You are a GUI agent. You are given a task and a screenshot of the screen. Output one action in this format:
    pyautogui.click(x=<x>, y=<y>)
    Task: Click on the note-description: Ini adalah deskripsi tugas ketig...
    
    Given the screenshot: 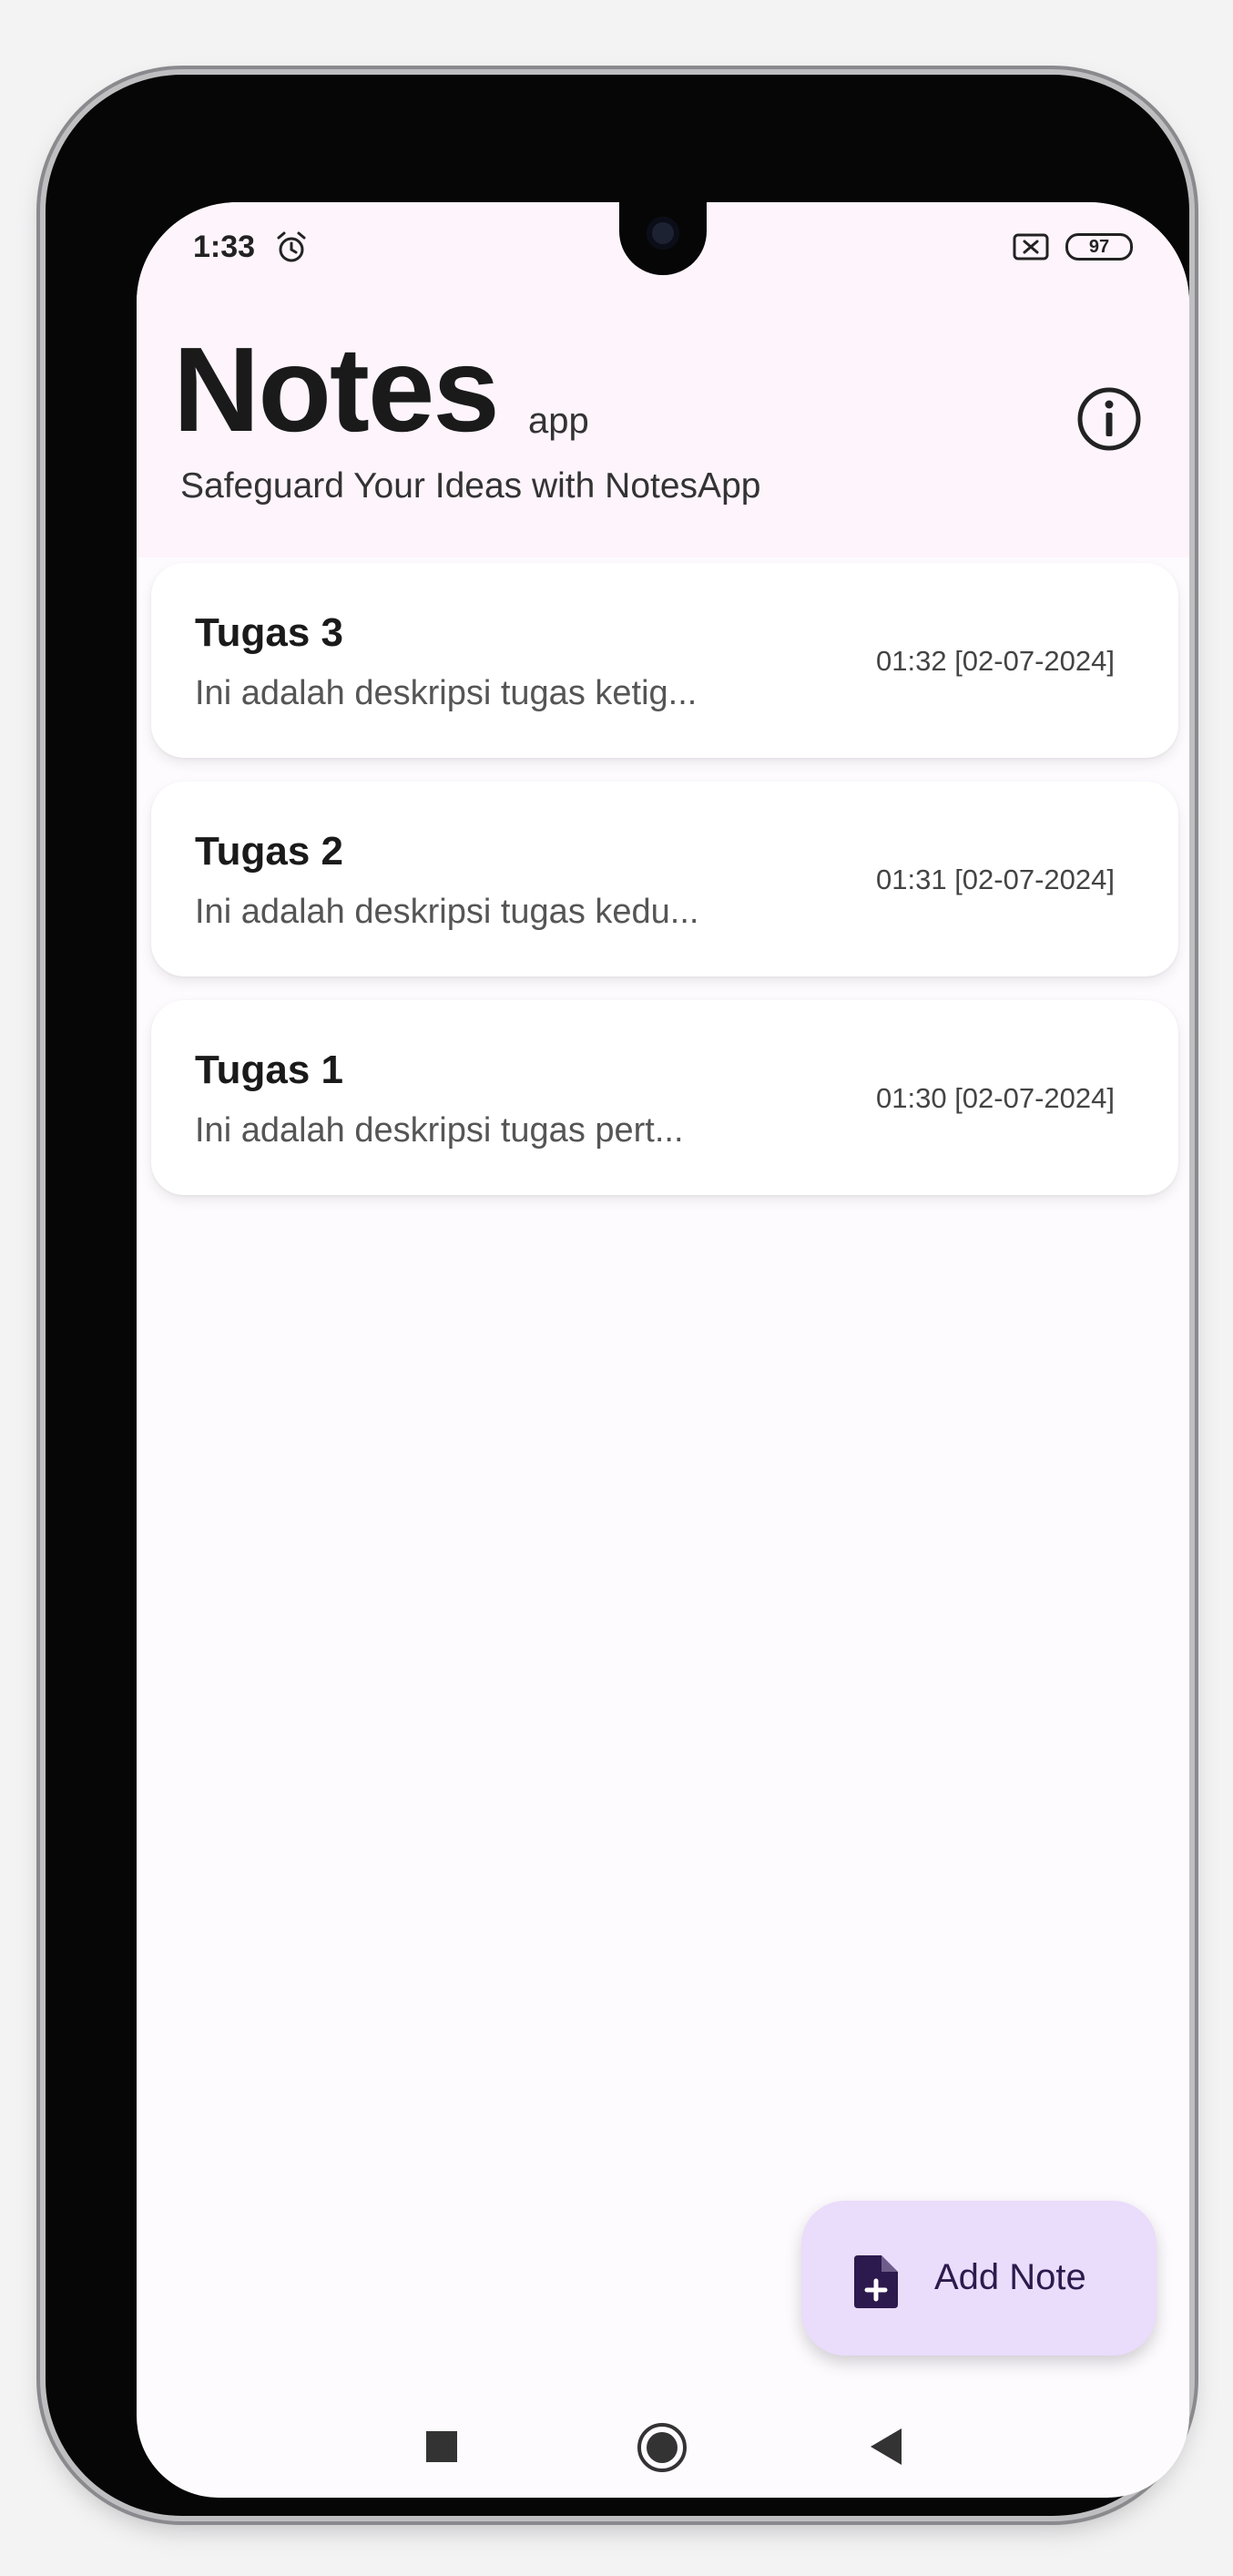 What is the action you would take?
    pyautogui.click(x=446, y=693)
    